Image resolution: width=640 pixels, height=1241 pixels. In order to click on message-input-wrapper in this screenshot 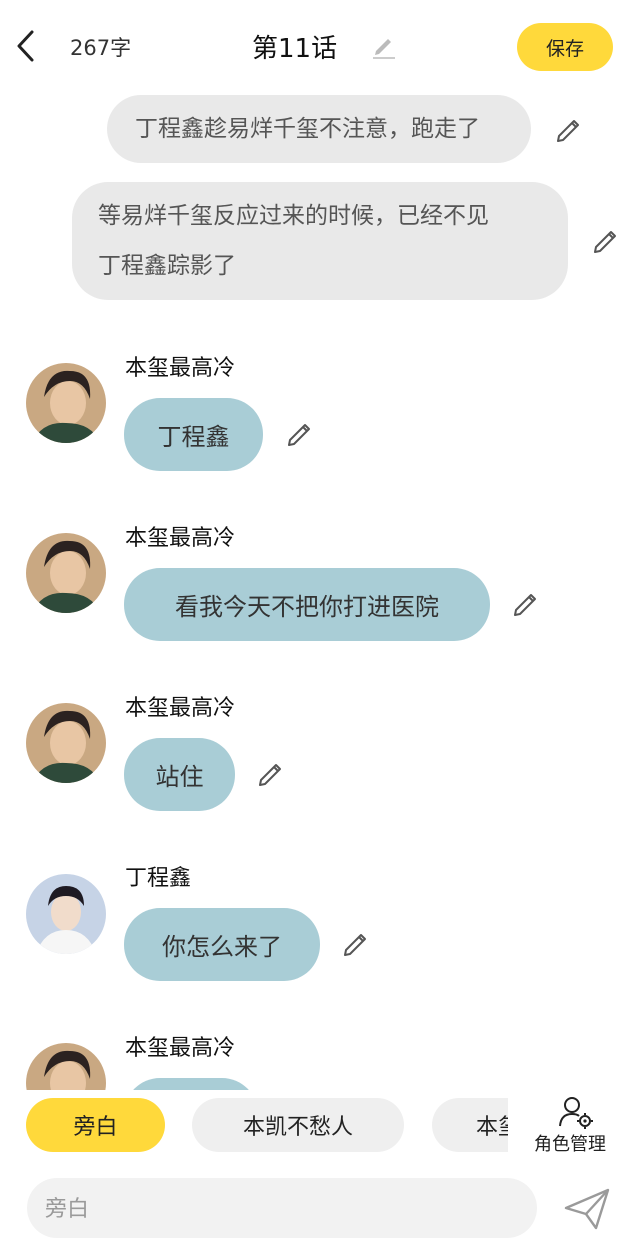, I will do `click(282, 1208)`.